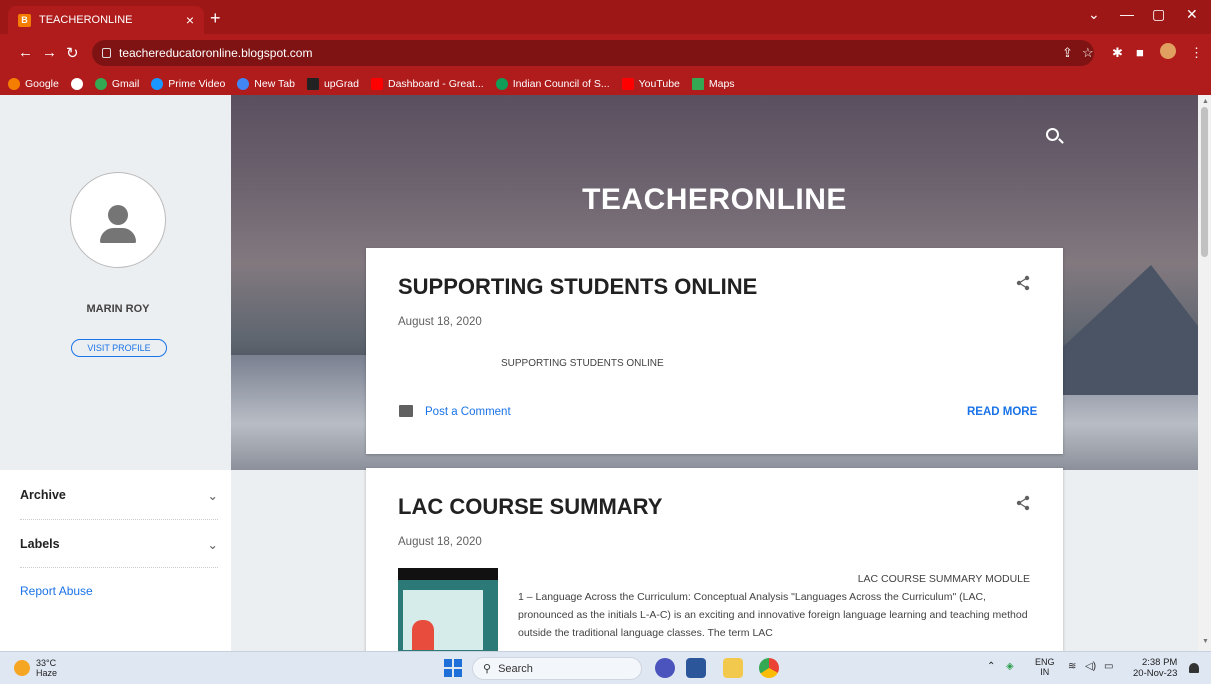  I want to click on extensions-icon: ✱, so click(1117, 53).